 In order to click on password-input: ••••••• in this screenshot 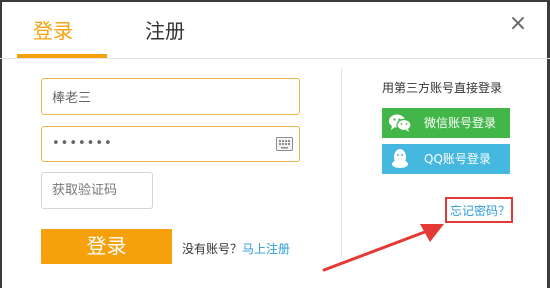, I will do `click(170, 144)`.